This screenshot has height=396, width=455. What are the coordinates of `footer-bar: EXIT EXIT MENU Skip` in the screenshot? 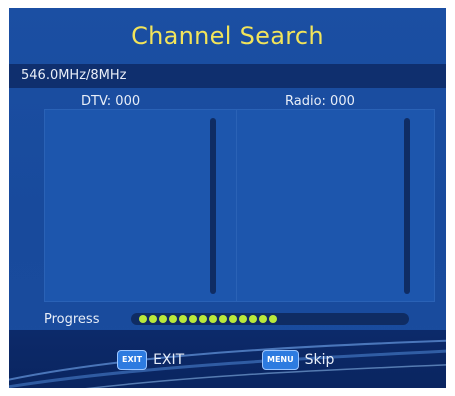 It's located at (227, 359).